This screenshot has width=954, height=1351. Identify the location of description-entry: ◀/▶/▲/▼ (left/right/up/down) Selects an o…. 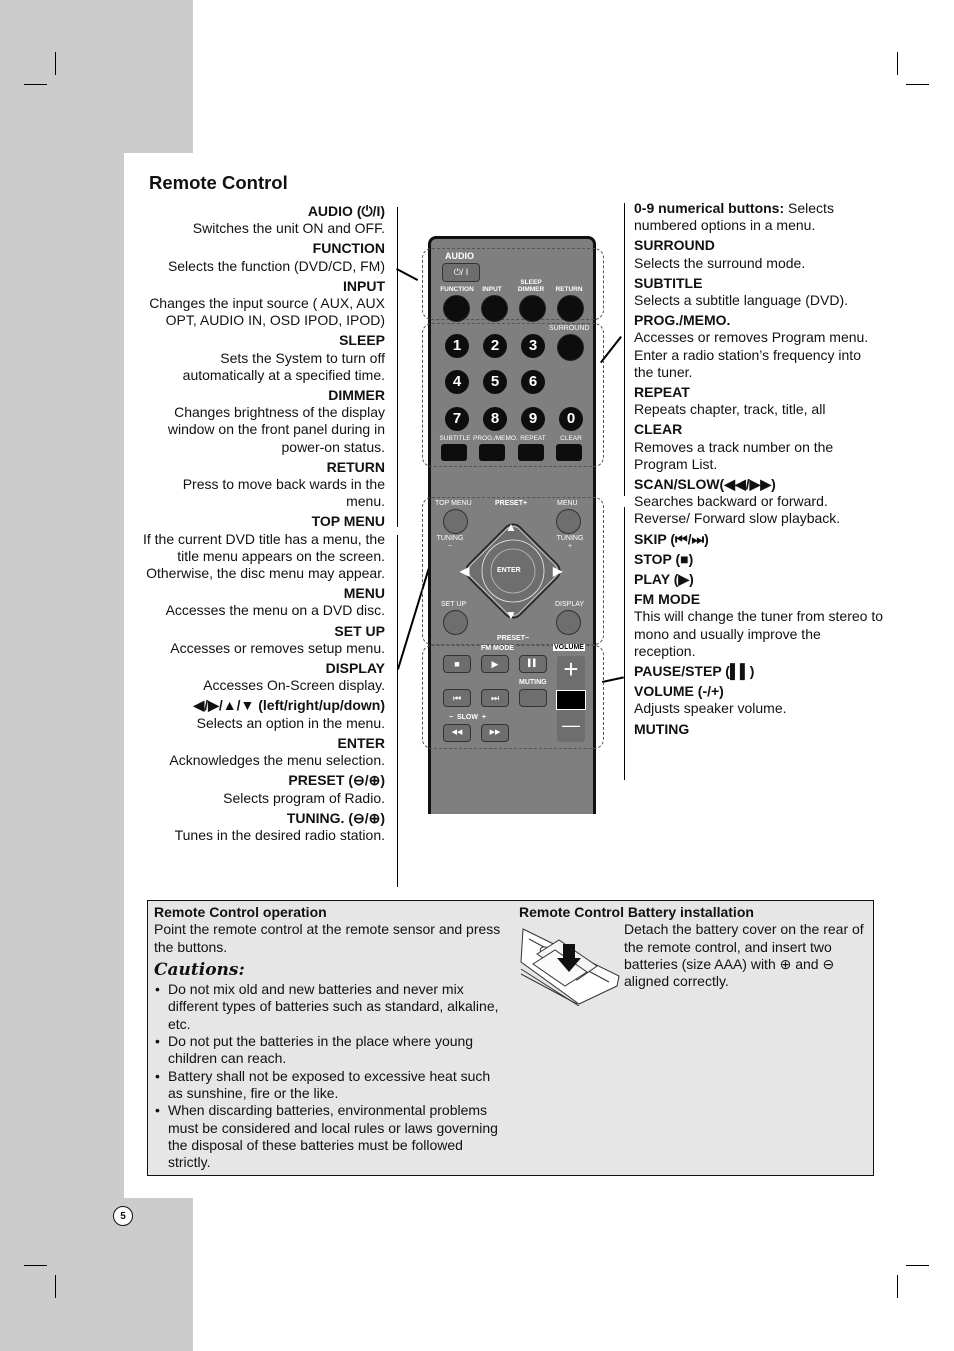
(262, 714).